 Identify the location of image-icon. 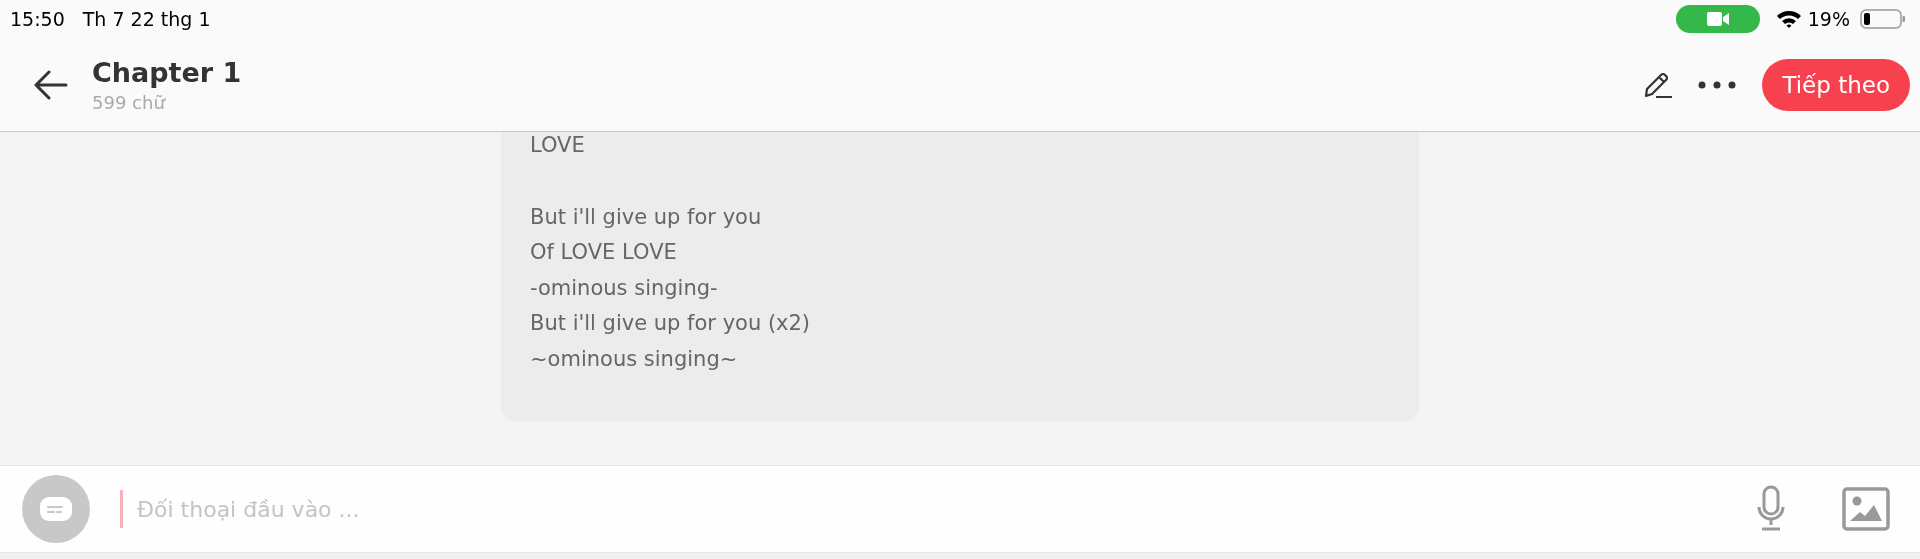
(1866, 509).